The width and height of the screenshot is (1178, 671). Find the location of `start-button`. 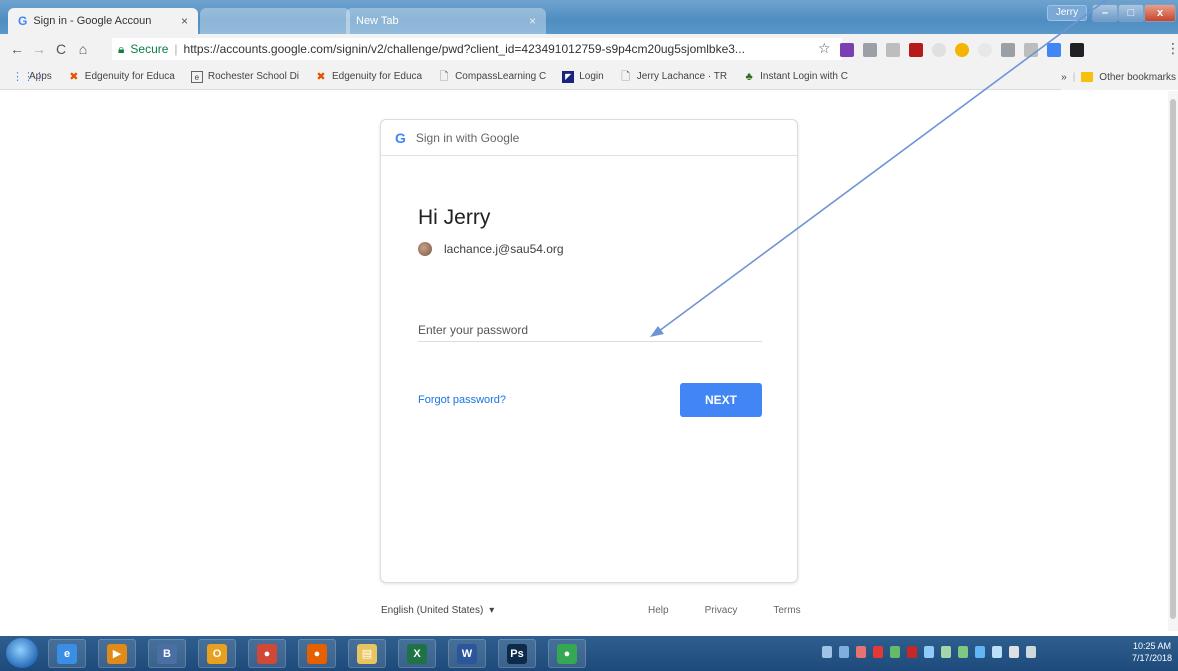

start-button is located at coordinates (22, 653).